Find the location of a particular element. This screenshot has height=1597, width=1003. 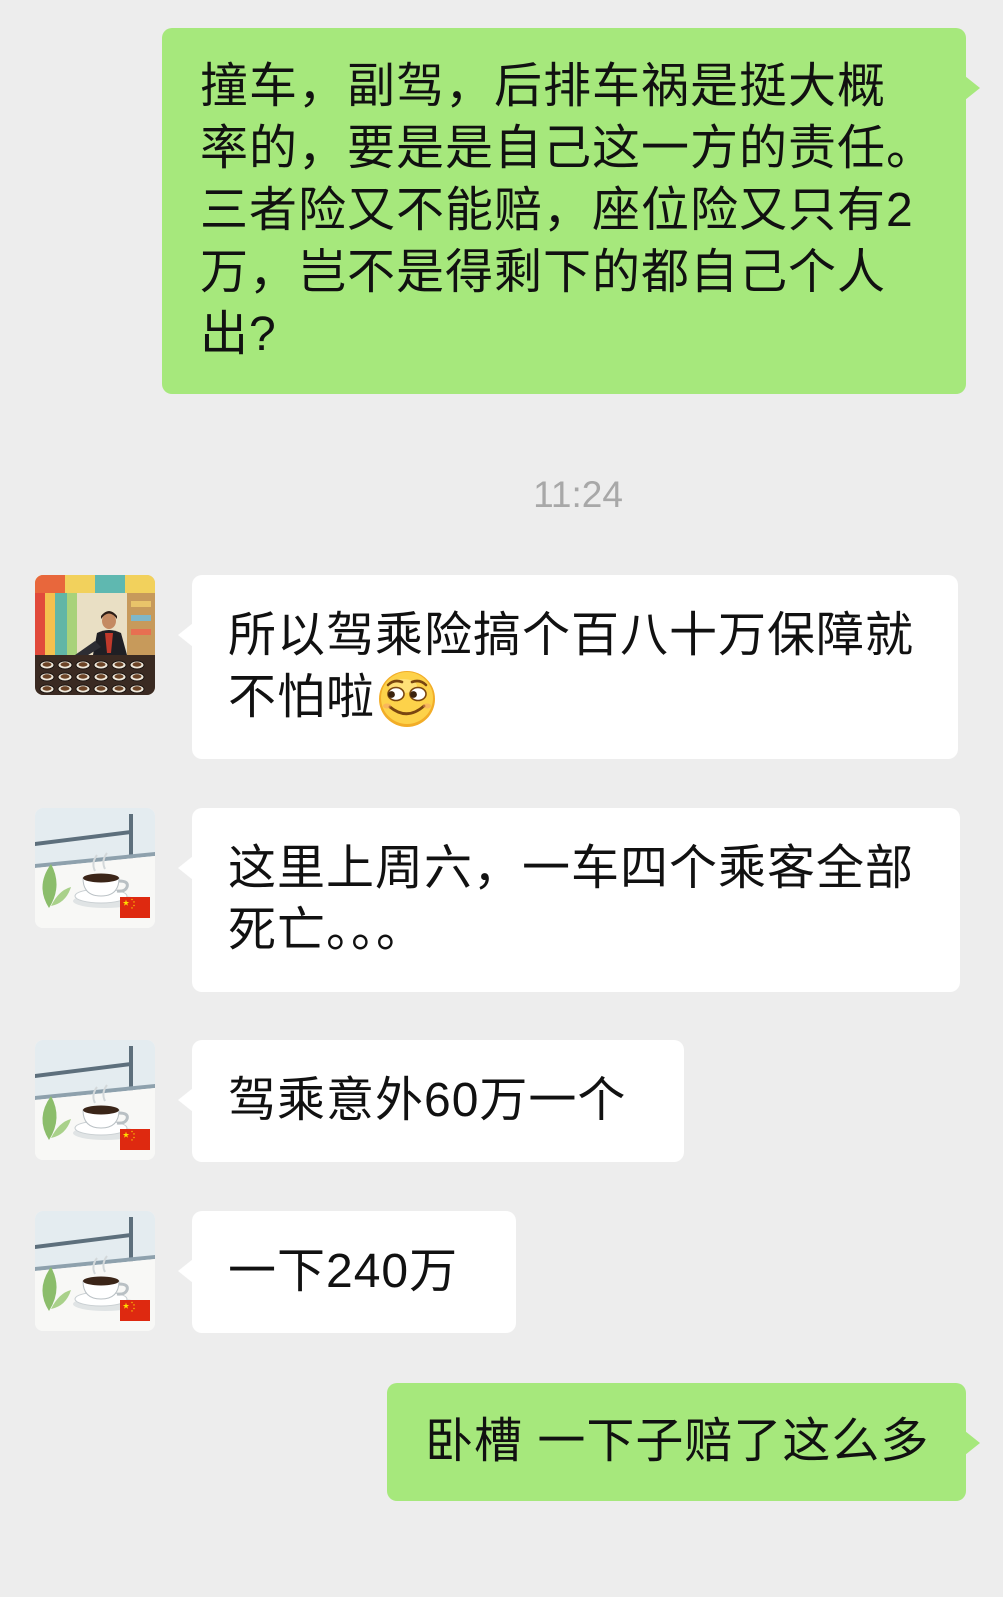

message-text-line: 死亡。。。 is located at coordinates (327, 930).